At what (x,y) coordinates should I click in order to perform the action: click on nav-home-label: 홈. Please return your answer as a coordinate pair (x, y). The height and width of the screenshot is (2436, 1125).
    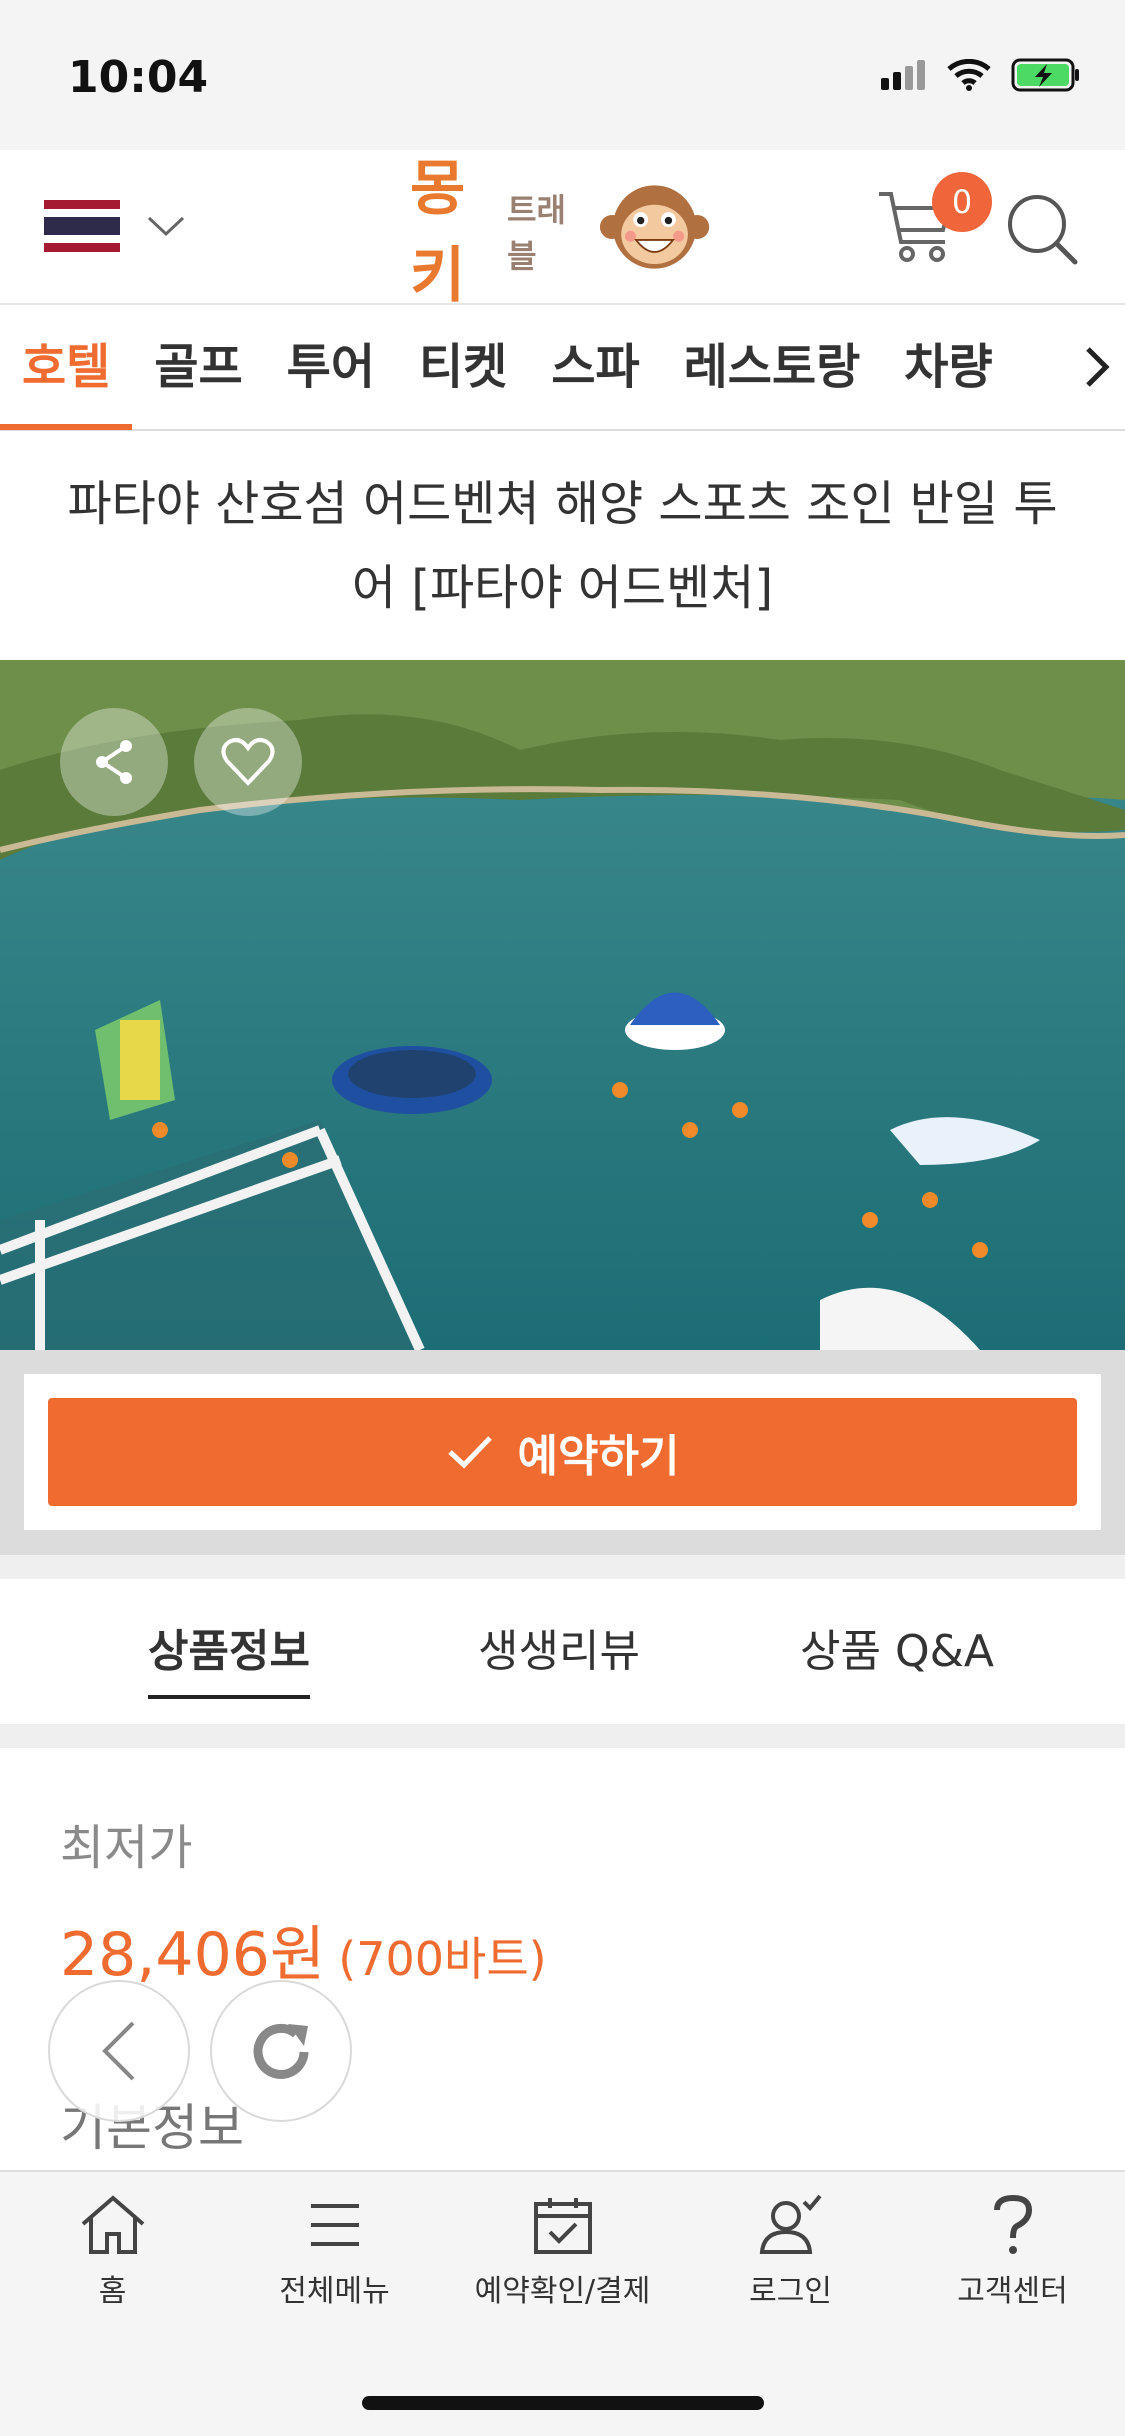
    Looking at the image, I should click on (112, 2291).